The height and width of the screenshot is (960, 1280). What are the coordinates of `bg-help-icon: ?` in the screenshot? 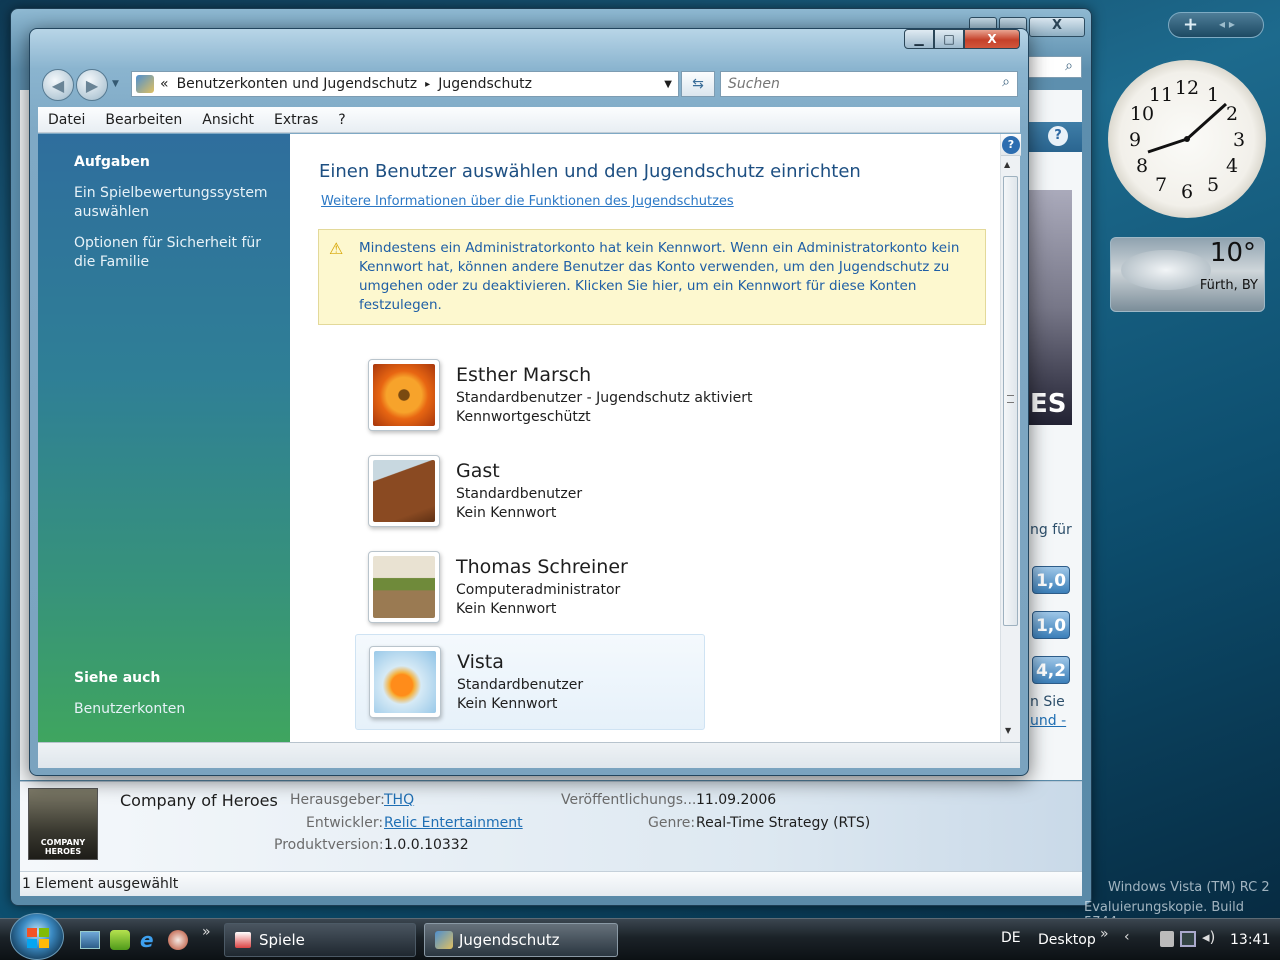 It's located at (1058, 136).